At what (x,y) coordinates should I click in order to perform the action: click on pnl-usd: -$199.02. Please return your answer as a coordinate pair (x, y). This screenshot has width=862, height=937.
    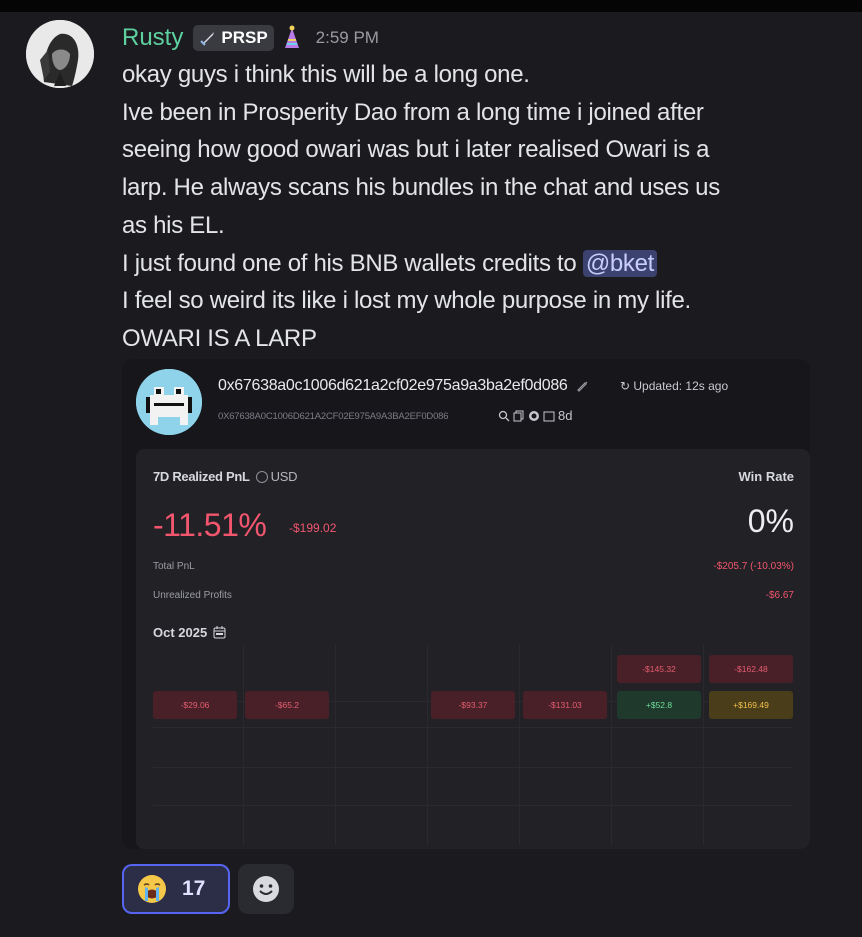
    Looking at the image, I should click on (313, 528).